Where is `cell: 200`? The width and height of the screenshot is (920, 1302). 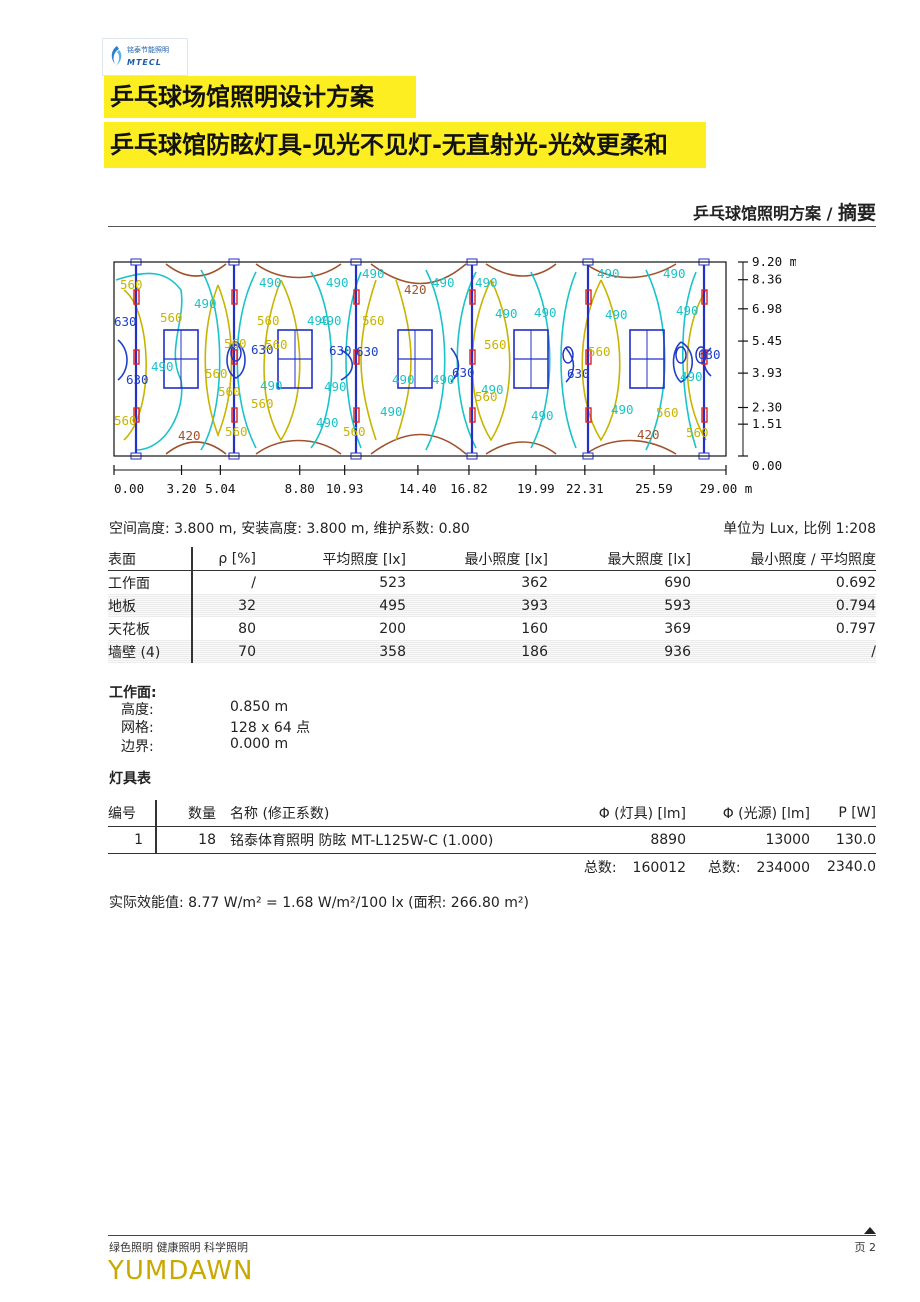
cell: 200 is located at coordinates (392, 628).